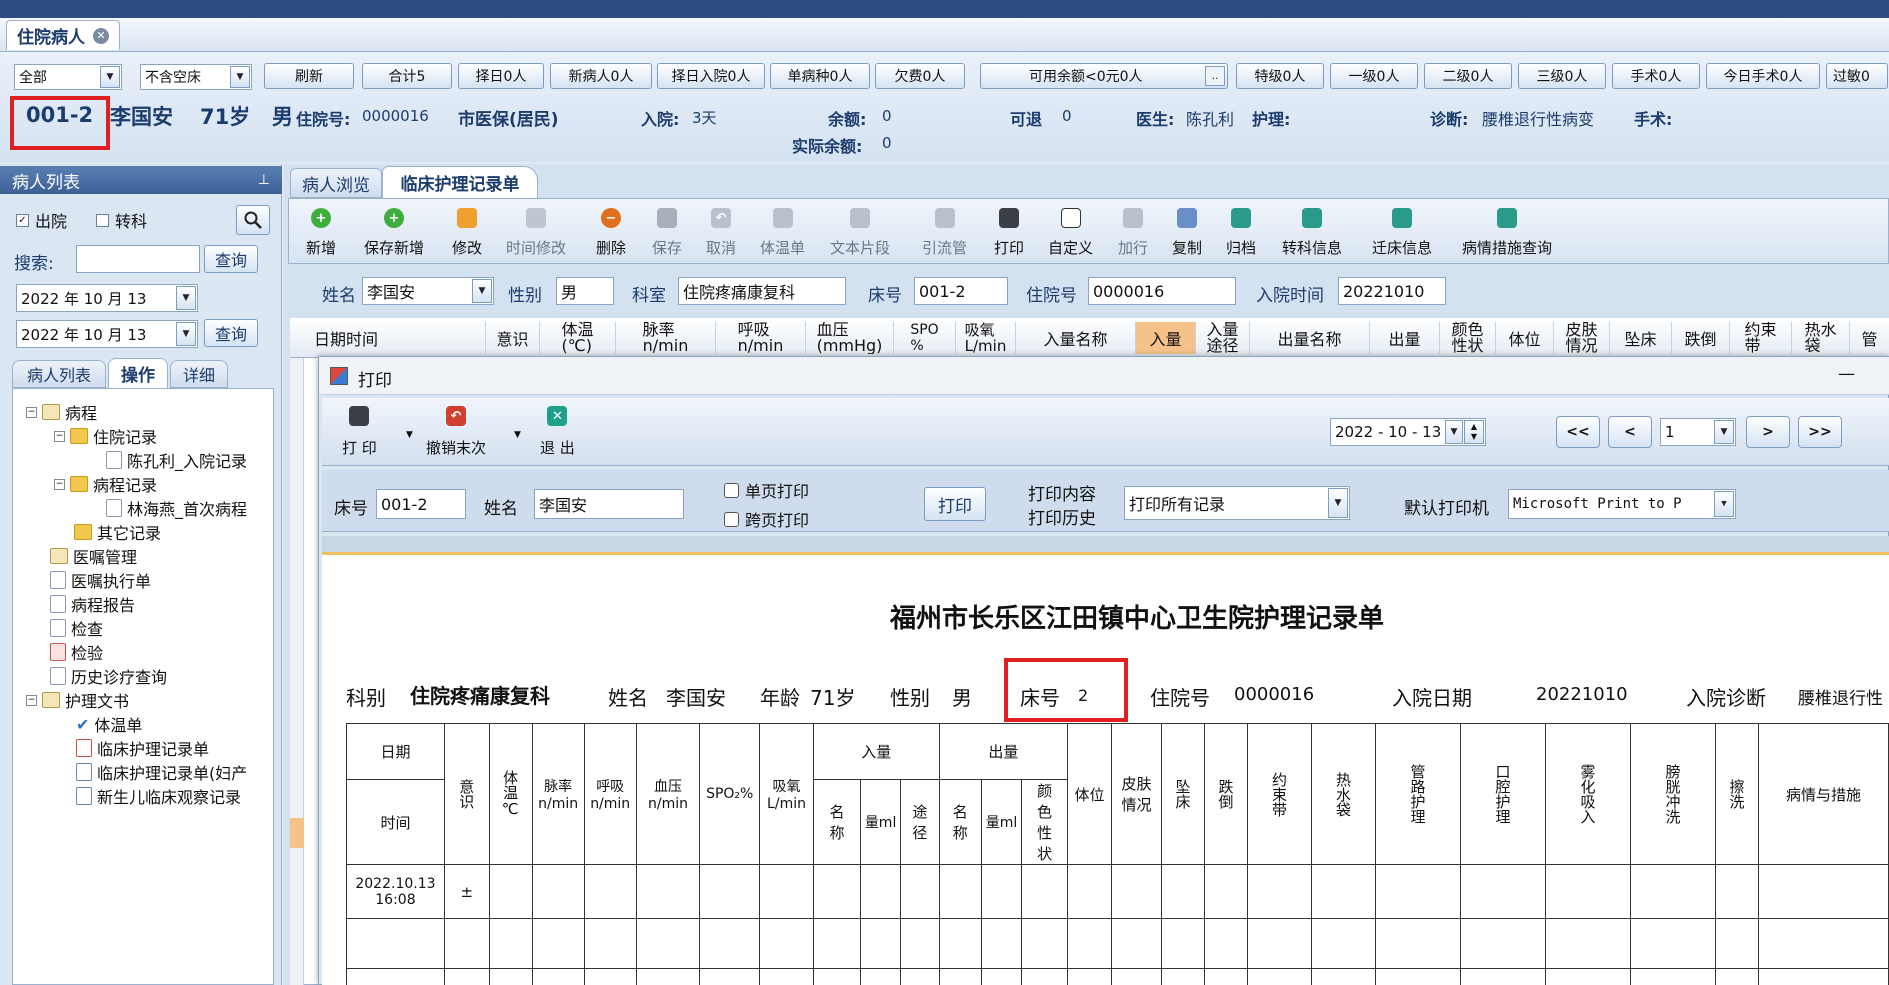  I want to click on negative-balance-button: 可用余额<0元0人 .., so click(1104, 76).